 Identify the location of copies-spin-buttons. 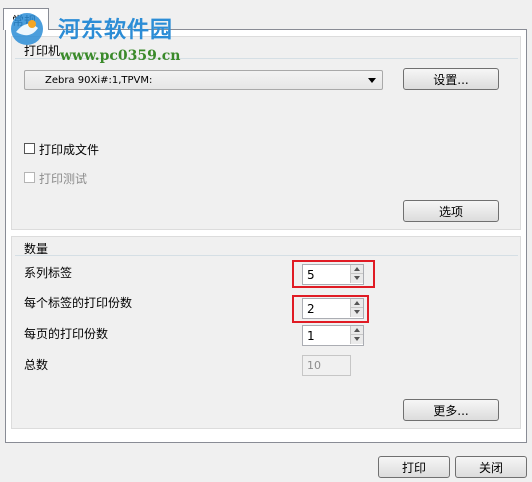
(356, 308).